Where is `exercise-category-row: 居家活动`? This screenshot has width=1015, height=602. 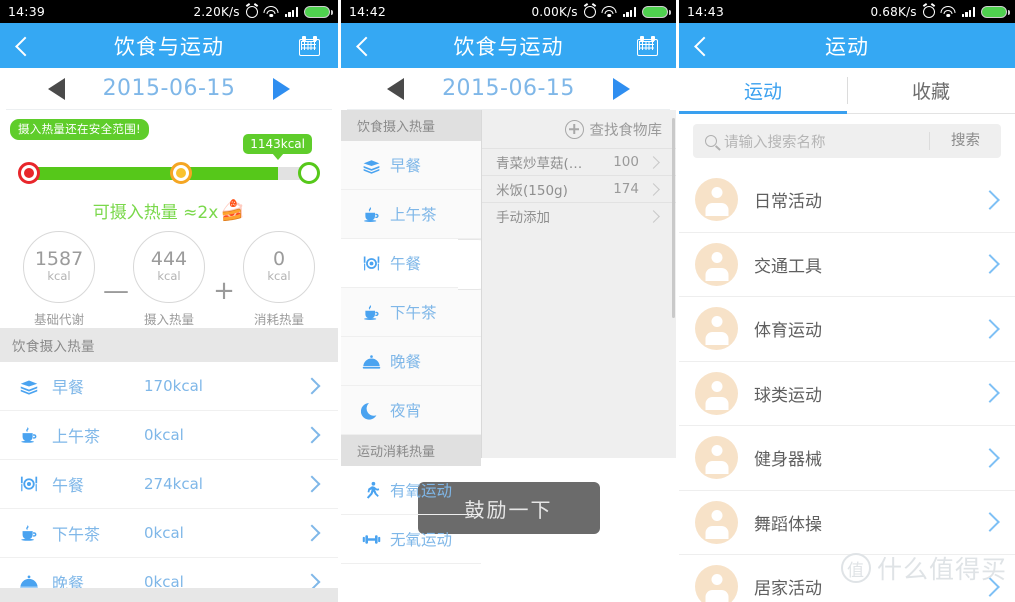 exercise-category-row: 居家活动 is located at coordinates (847, 578).